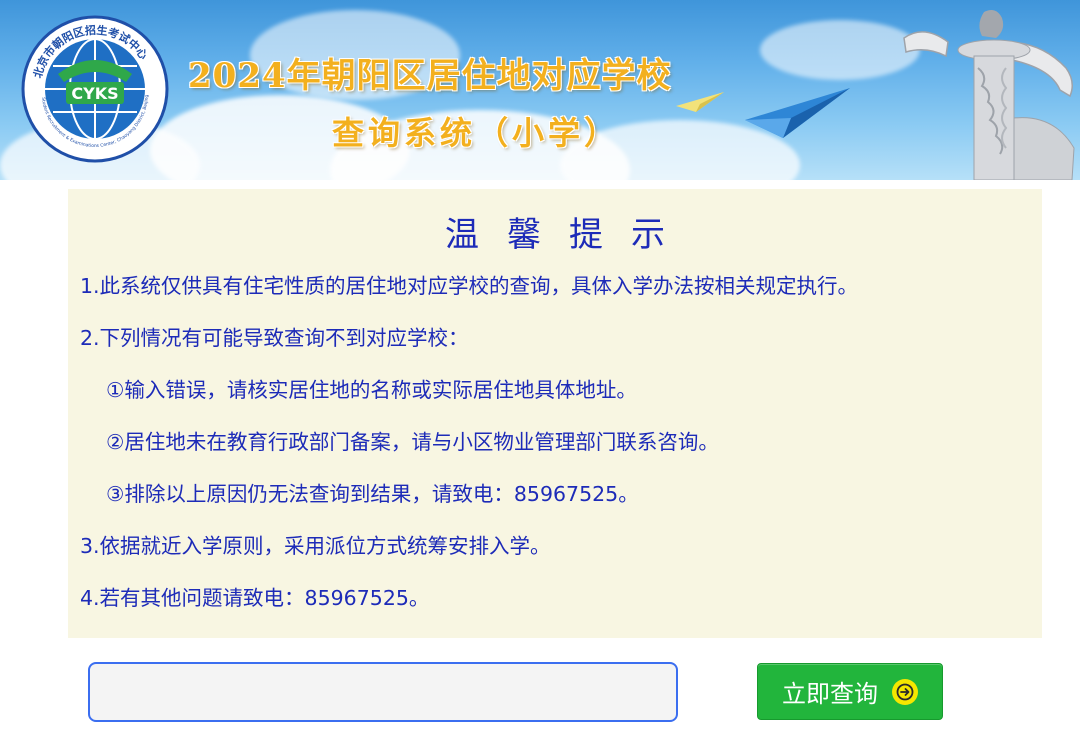  I want to click on banner-title-line1: 2024年朝阳区居住地对应学校, so click(430, 76).